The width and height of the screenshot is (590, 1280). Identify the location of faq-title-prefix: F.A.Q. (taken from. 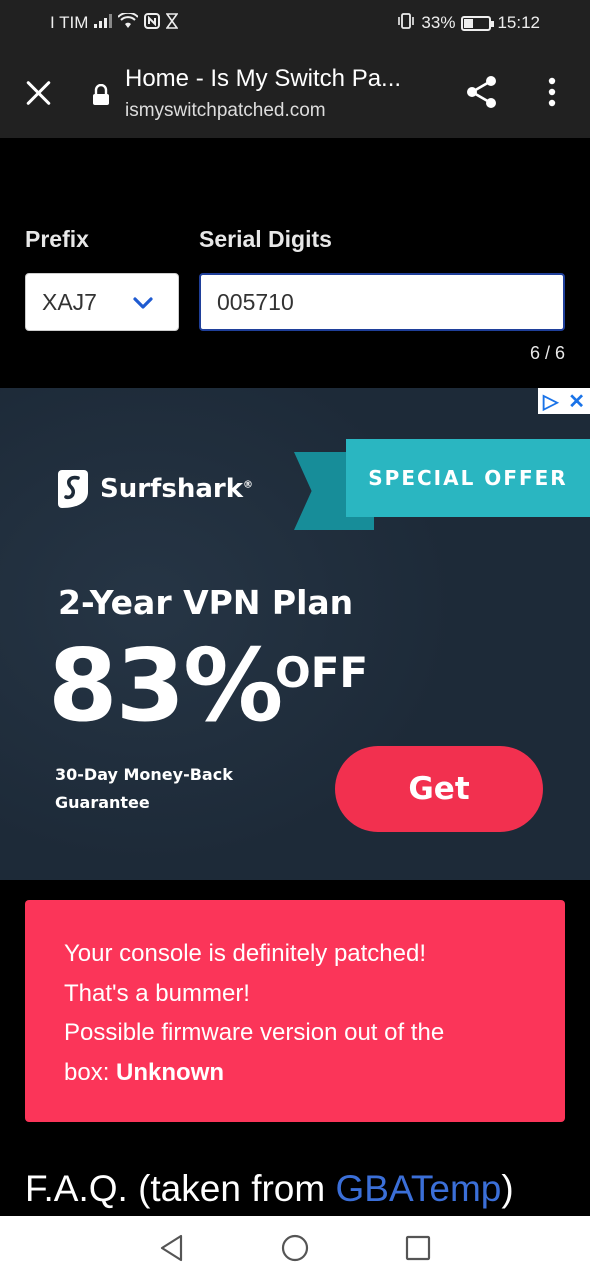
(180, 1188).